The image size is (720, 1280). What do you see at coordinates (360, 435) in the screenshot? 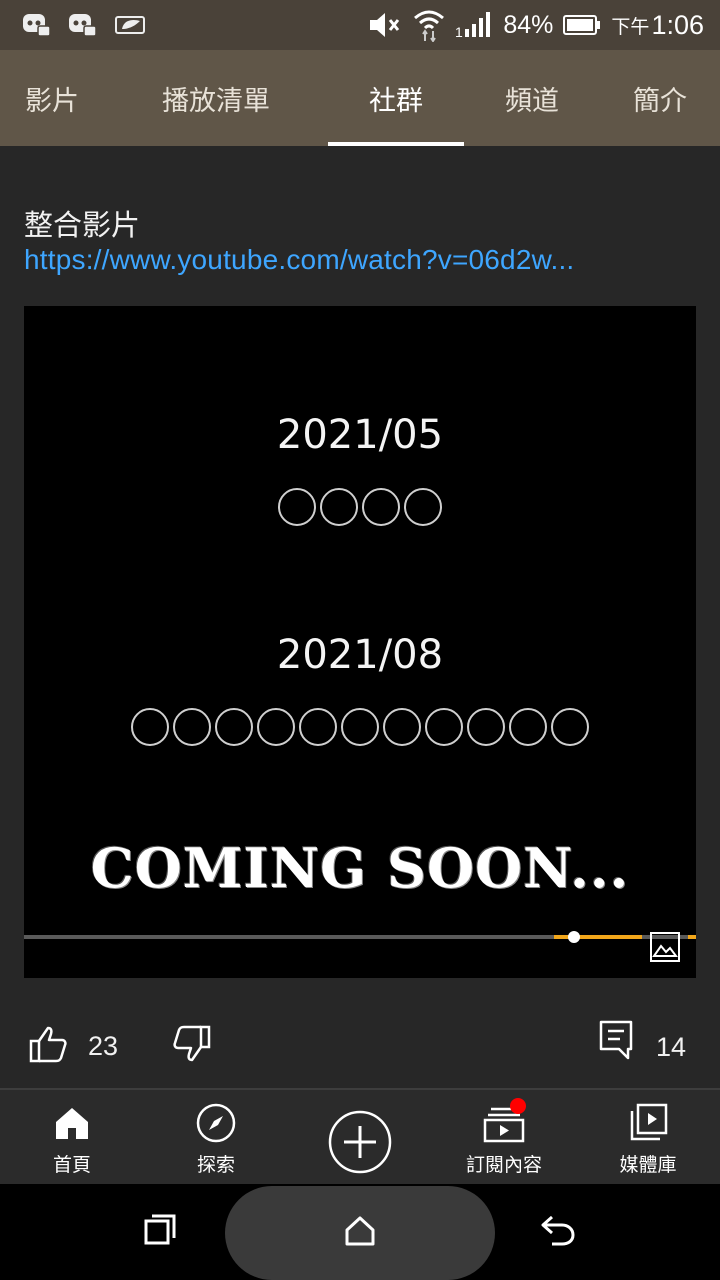
I see `date-label-1: 2021/05` at bounding box center [360, 435].